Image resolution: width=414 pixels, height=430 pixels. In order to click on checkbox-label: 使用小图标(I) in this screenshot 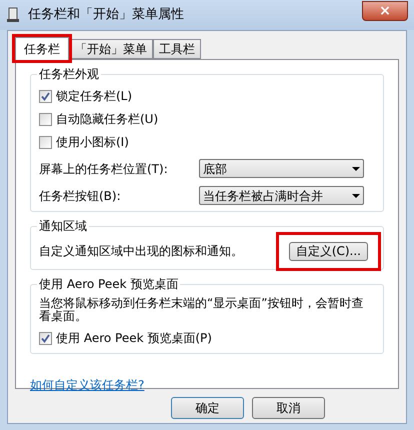, I will do `click(92, 142)`.